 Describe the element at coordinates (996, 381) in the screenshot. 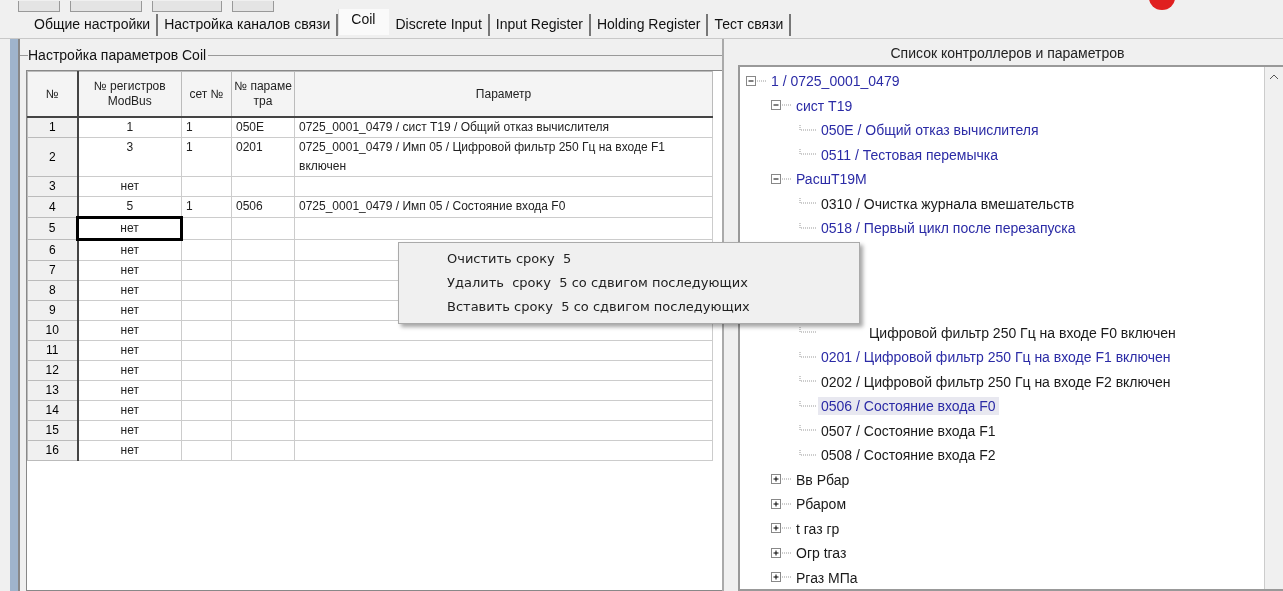

I see `tree-item: 0202 / Цифровой фильтр 250 Гц на входе F2 включен` at that location.